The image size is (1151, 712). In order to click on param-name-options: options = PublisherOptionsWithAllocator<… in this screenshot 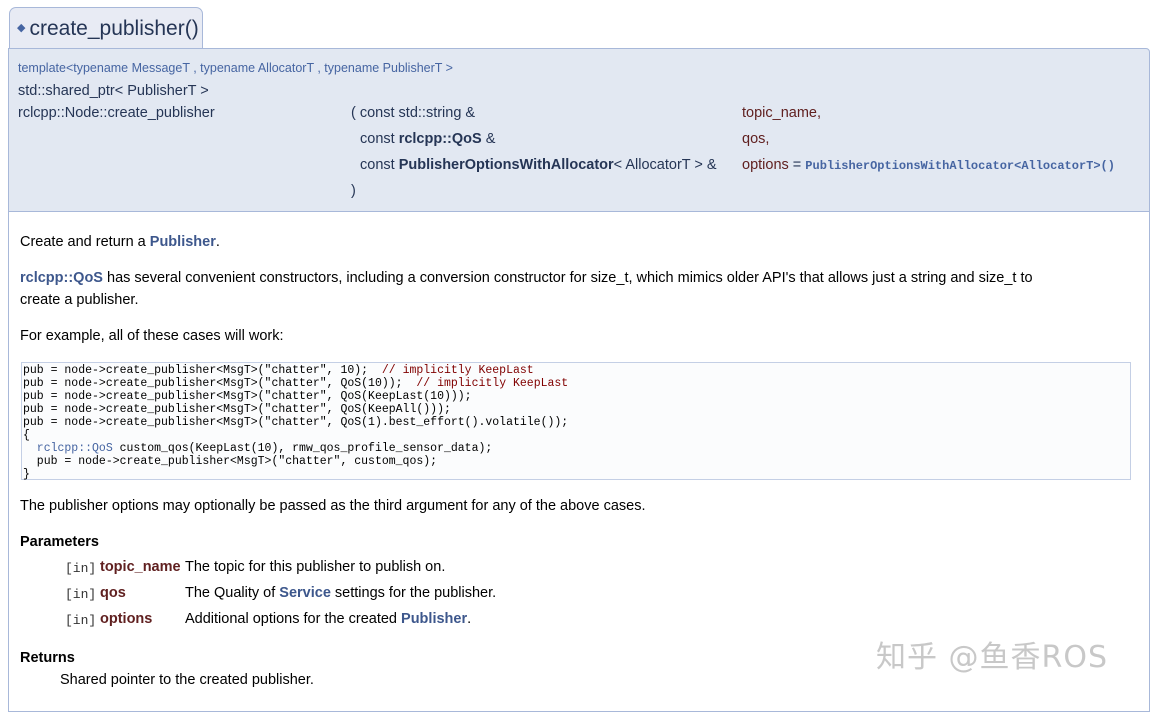, I will do `click(928, 165)`.